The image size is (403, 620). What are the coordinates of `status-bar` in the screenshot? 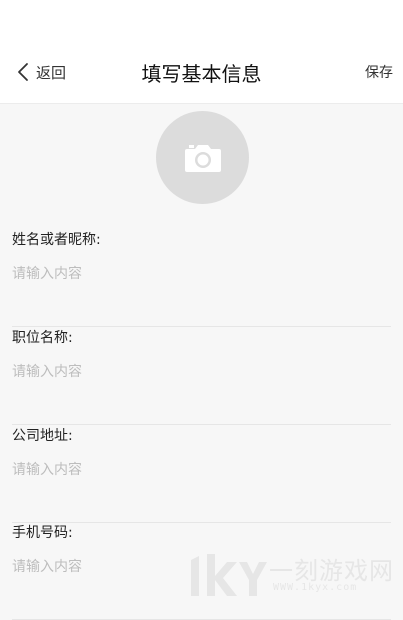 It's located at (201, 20).